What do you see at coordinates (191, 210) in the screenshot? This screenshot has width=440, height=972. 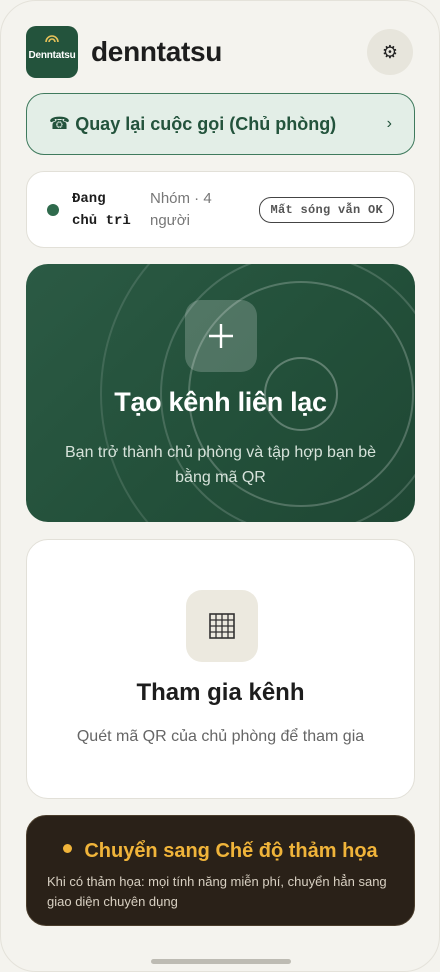 I see `group-count: Nhóm · 4 người` at bounding box center [191, 210].